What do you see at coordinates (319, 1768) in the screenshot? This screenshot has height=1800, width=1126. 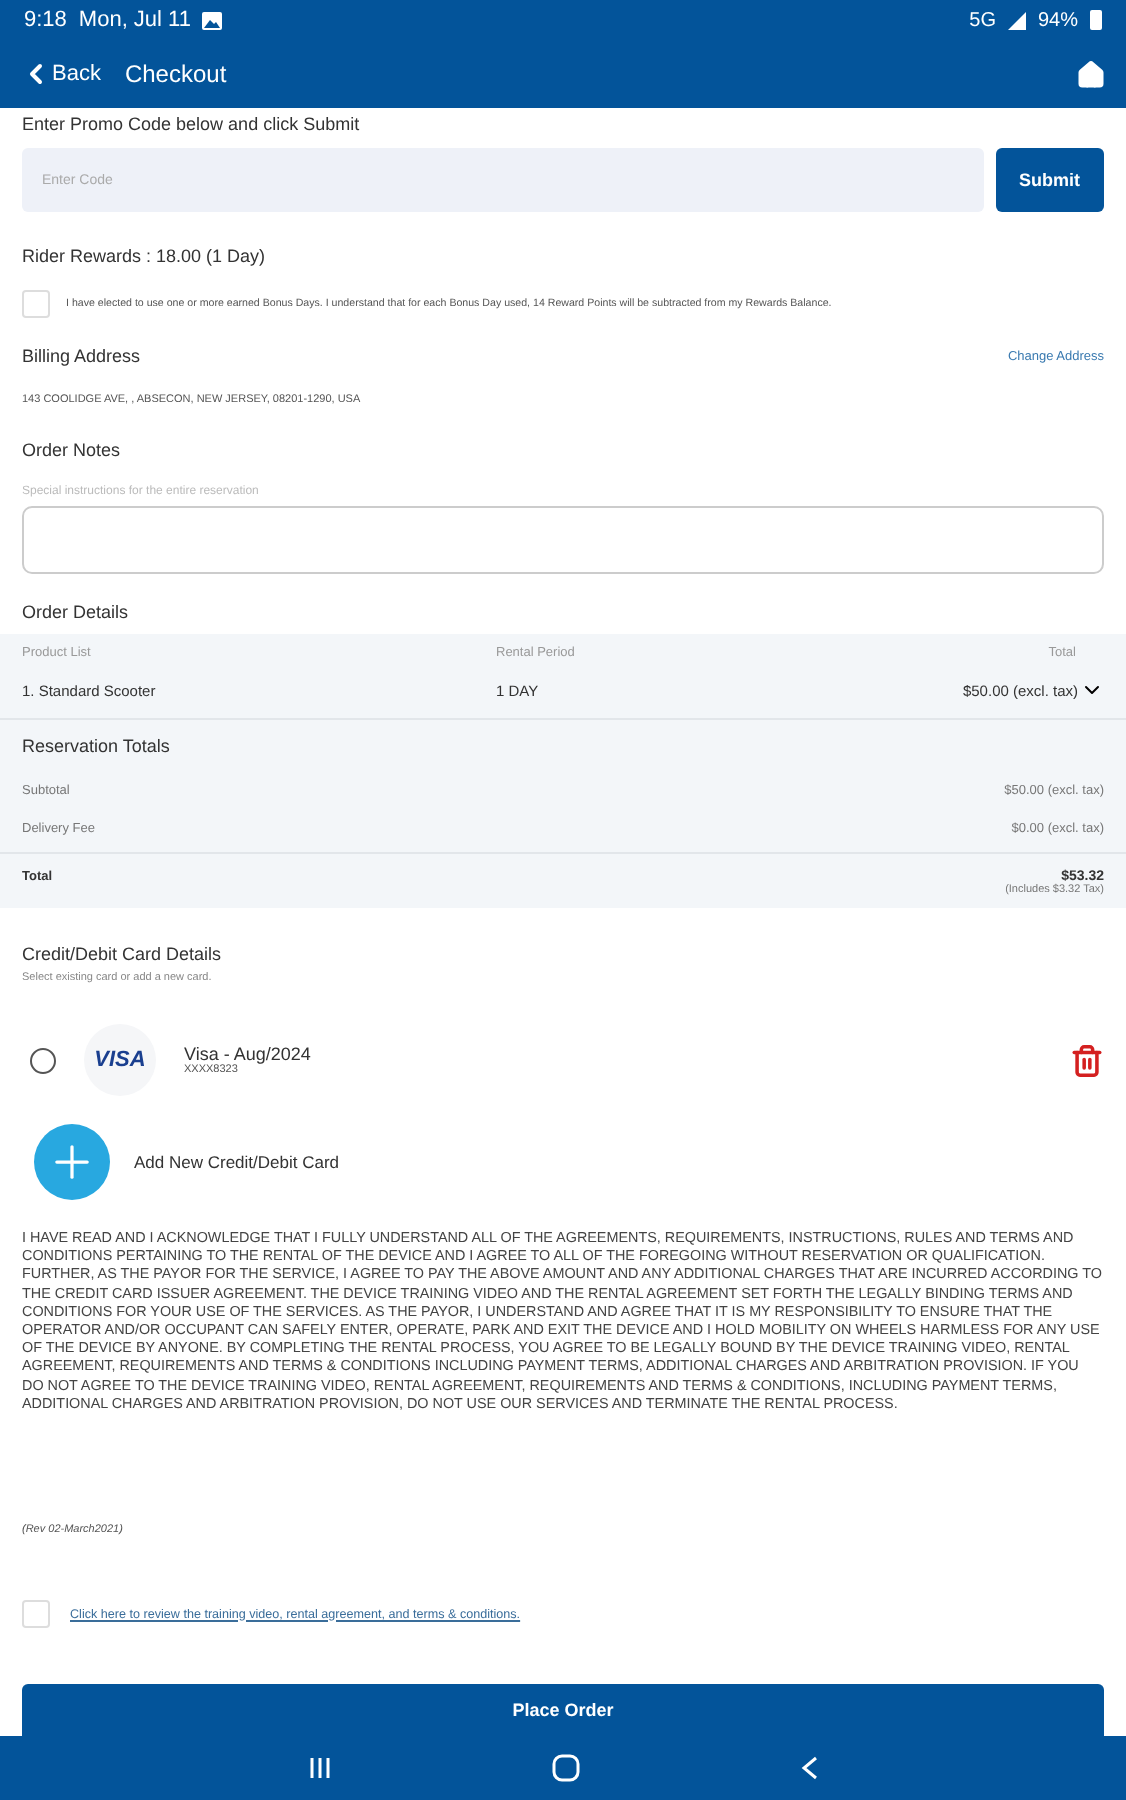 I see `recent-apps-icon` at bounding box center [319, 1768].